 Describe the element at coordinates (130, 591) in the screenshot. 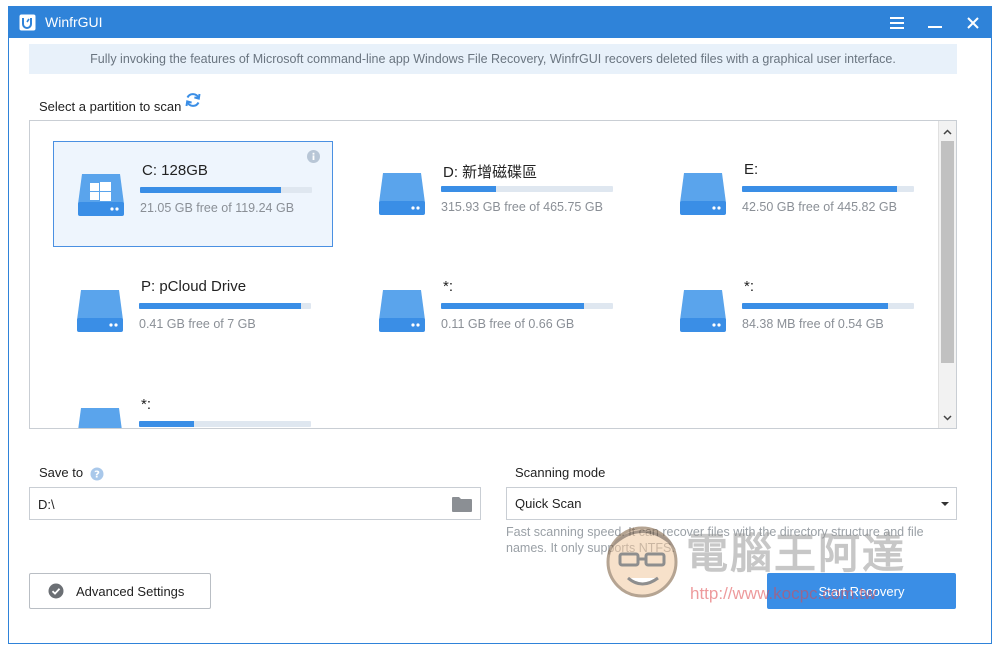

I see `advanced-settings-label: Advanced Settings` at that location.